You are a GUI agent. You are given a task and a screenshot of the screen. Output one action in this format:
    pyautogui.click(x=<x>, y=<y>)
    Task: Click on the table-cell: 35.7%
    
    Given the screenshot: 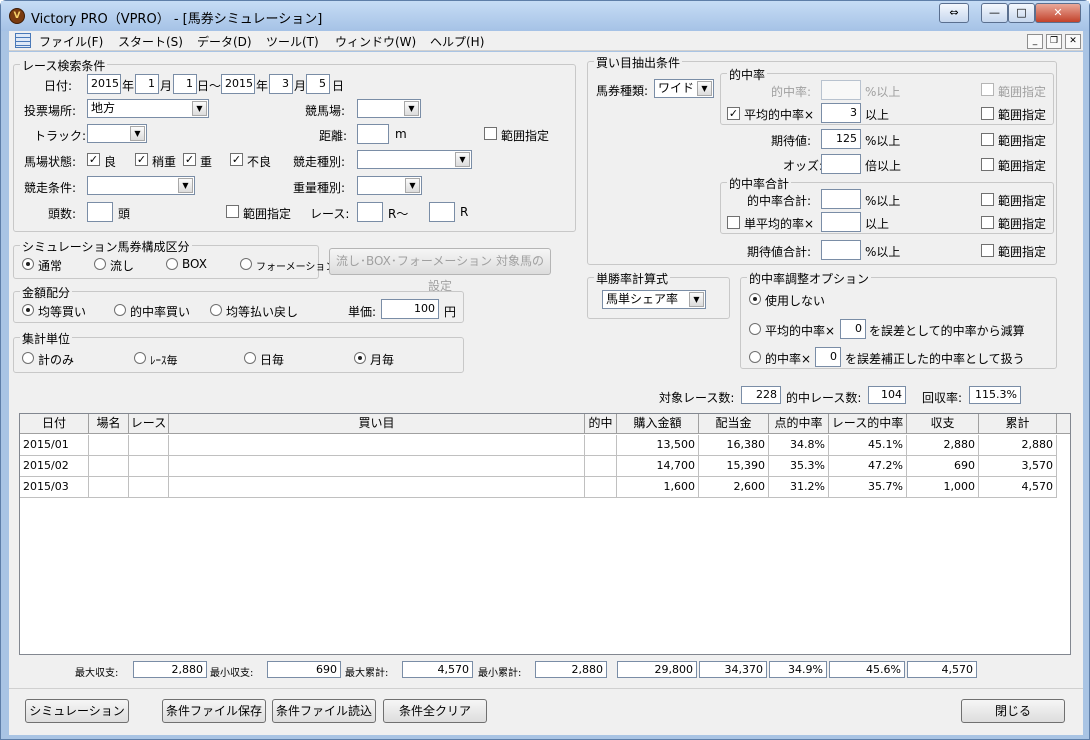 What is the action you would take?
    pyautogui.click(x=868, y=487)
    